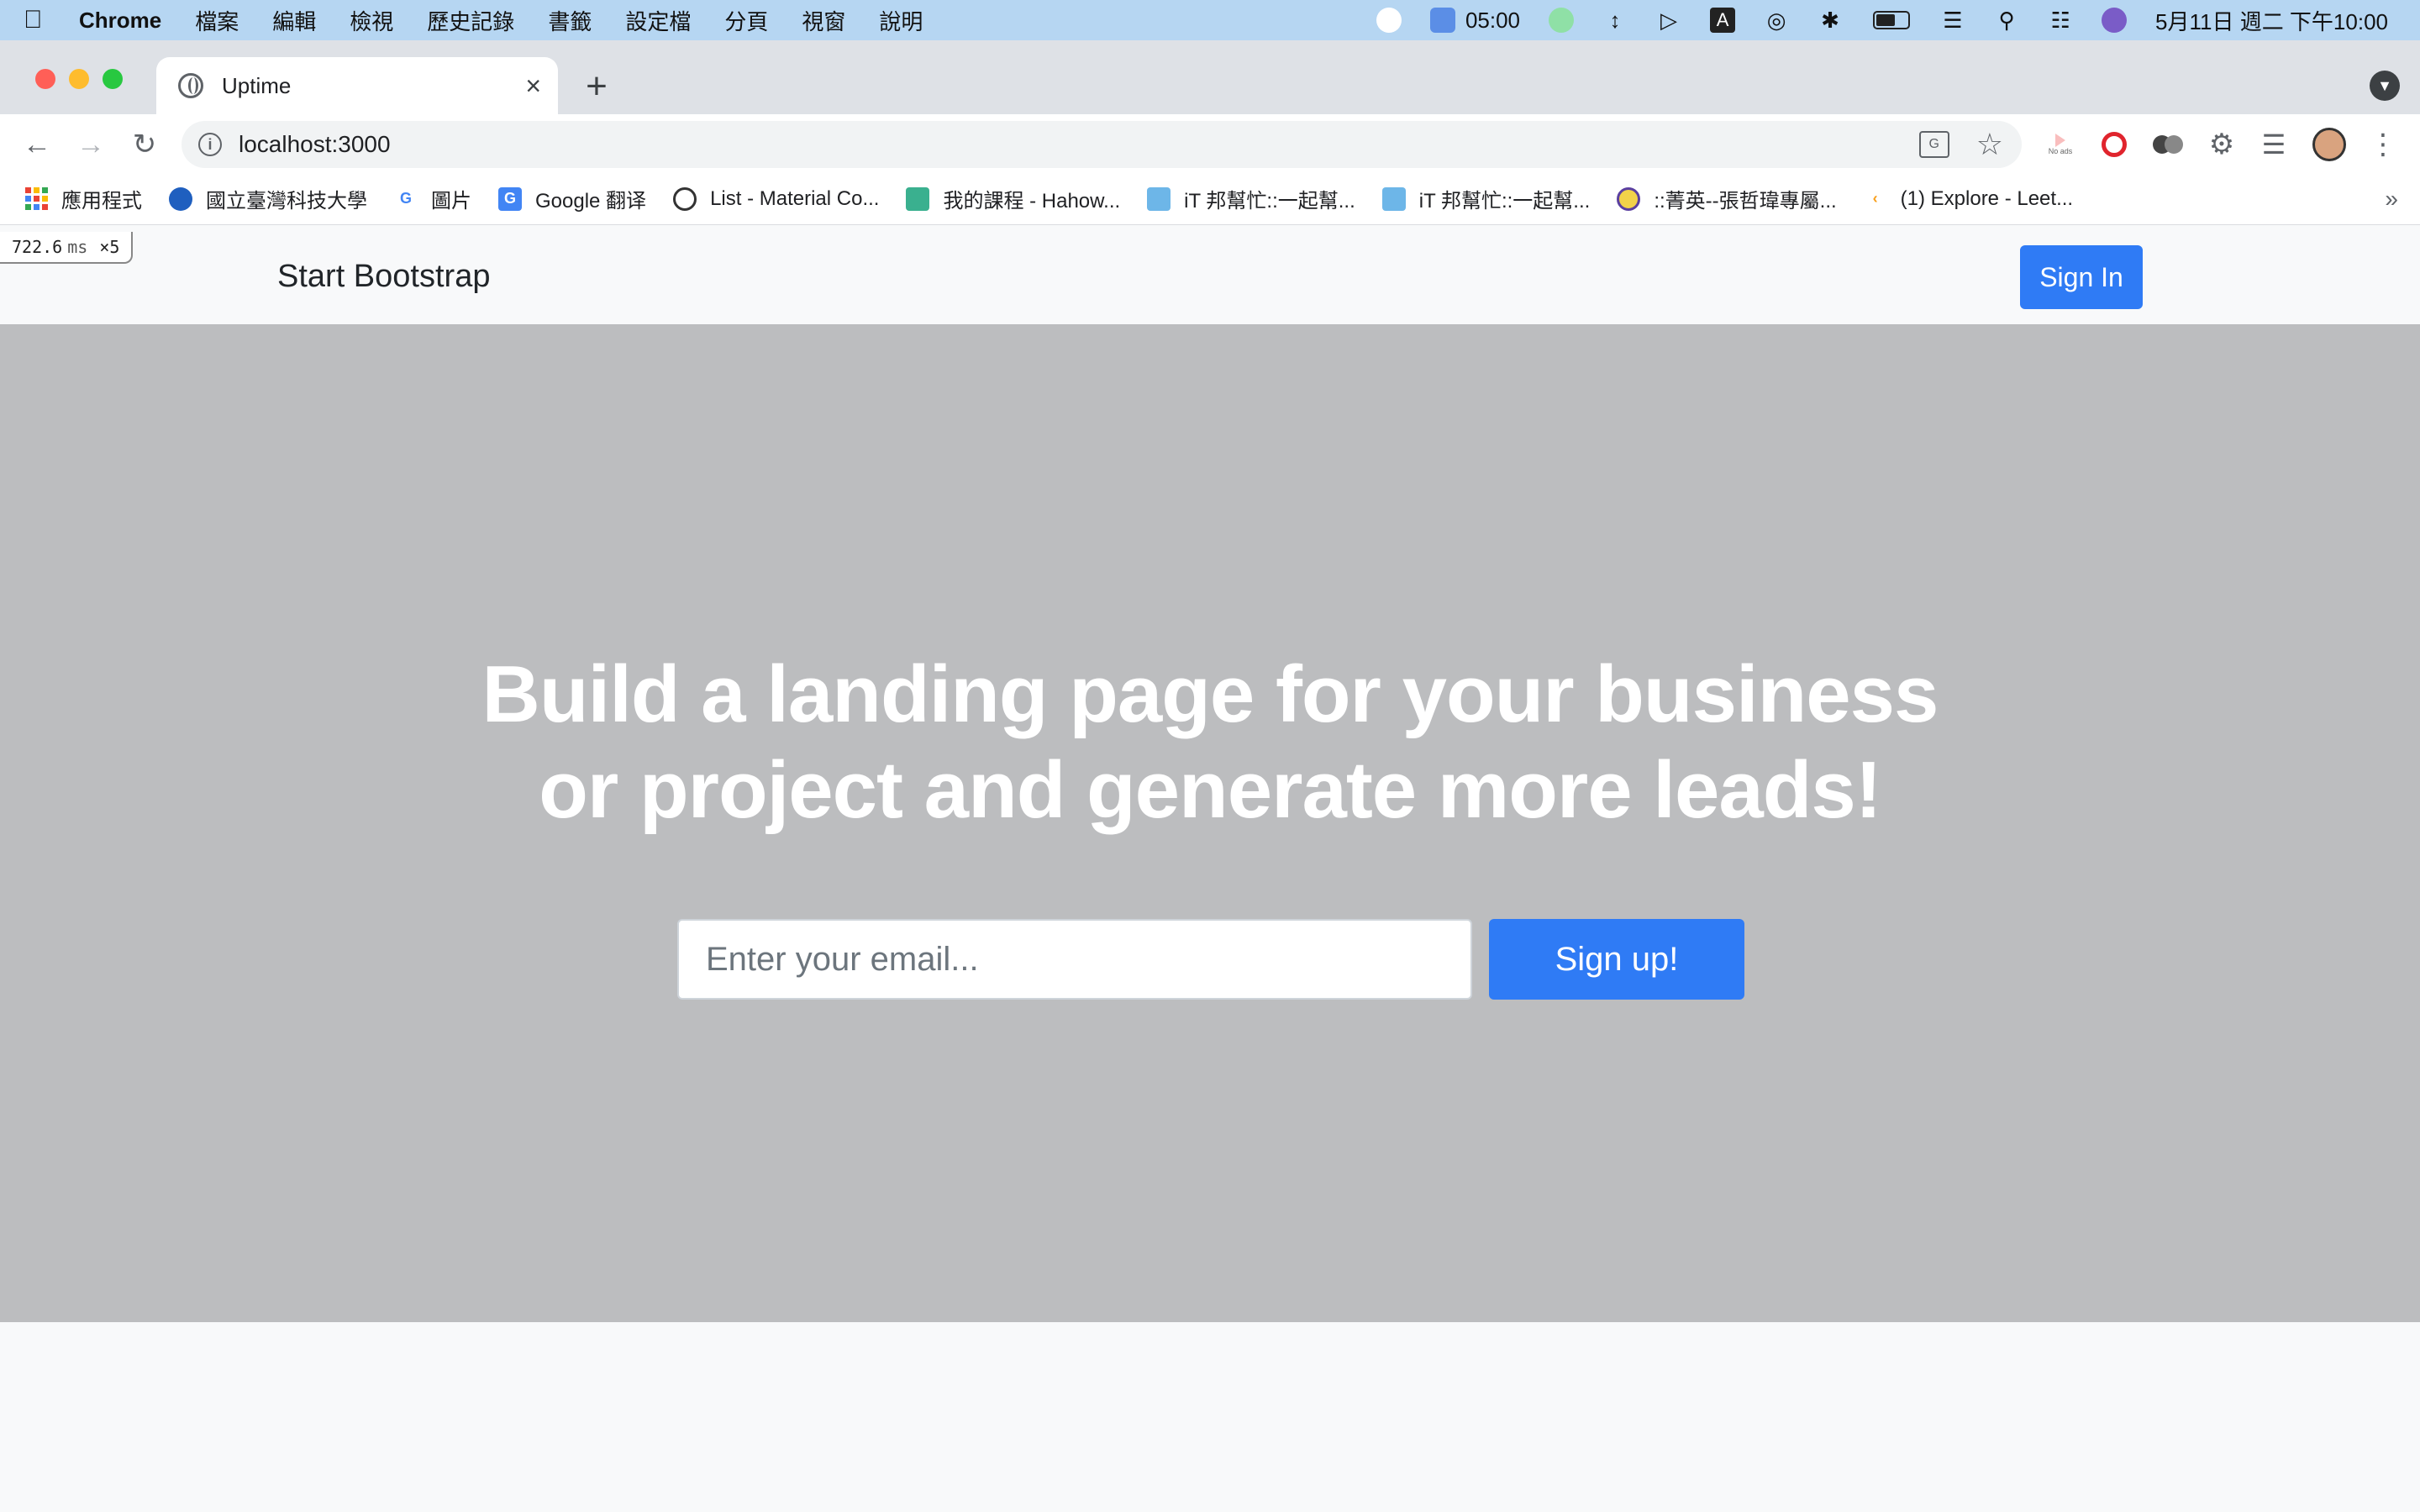  I want to click on window-zoom-button, so click(113, 79).